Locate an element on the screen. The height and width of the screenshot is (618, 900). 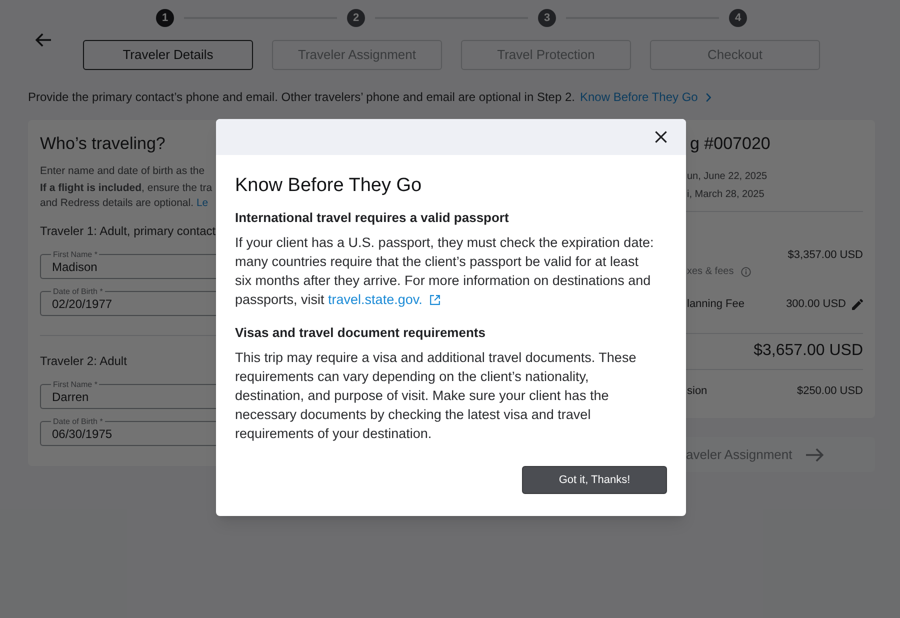
commission-label: sion is located at coordinates (697, 391).